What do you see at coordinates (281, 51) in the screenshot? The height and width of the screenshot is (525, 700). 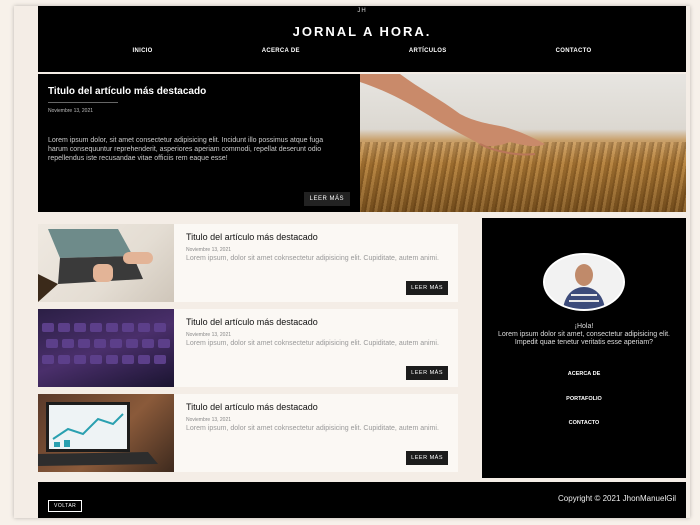 I see `nav-acerca-de: ACERCA DE` at bounding box center [281, 51].